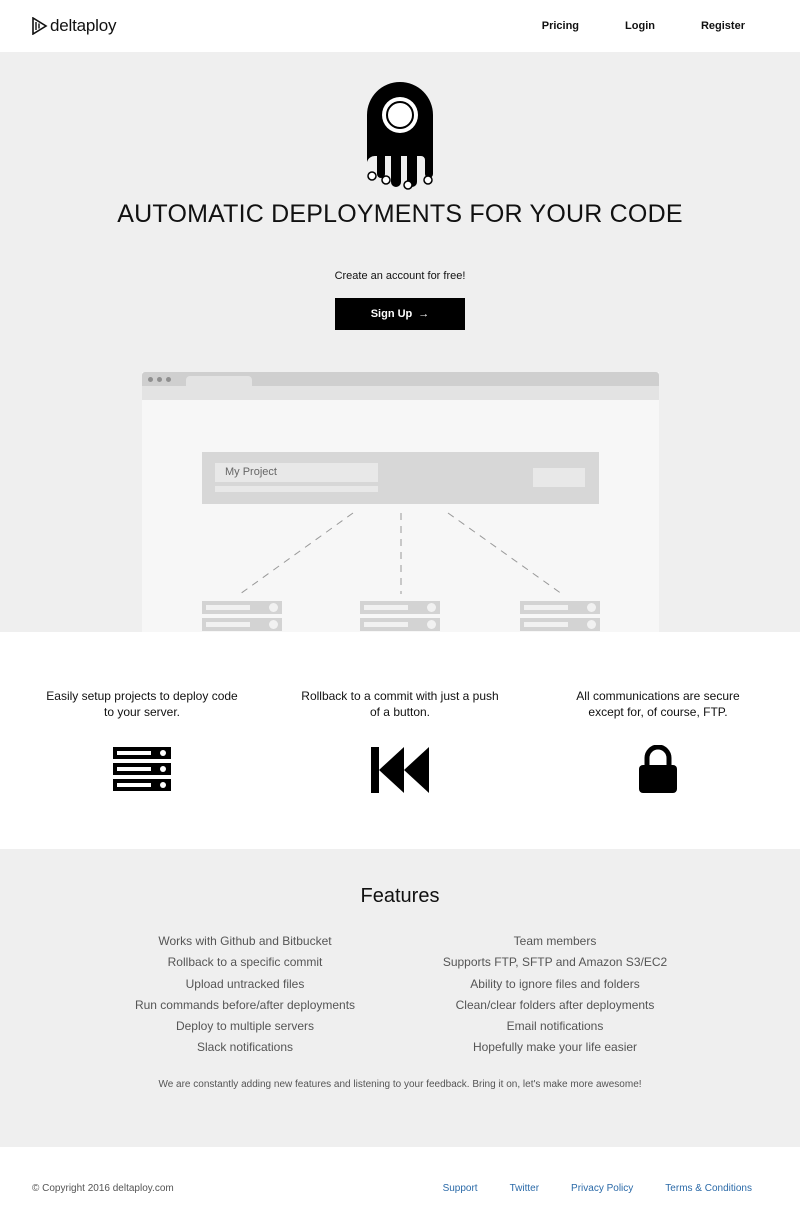 The width and height of the screenshot is (800, 1229). I want to click on nav-pricing-link: Pricing, so click(560, 26).